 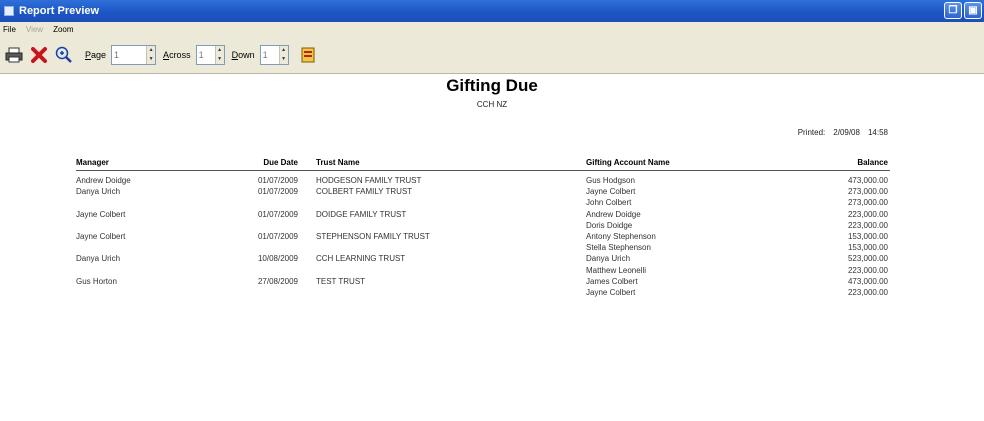 I want to click on cell-trust-name: STEPHENSON FAMILY TRUST, so click(x=373, y=236).